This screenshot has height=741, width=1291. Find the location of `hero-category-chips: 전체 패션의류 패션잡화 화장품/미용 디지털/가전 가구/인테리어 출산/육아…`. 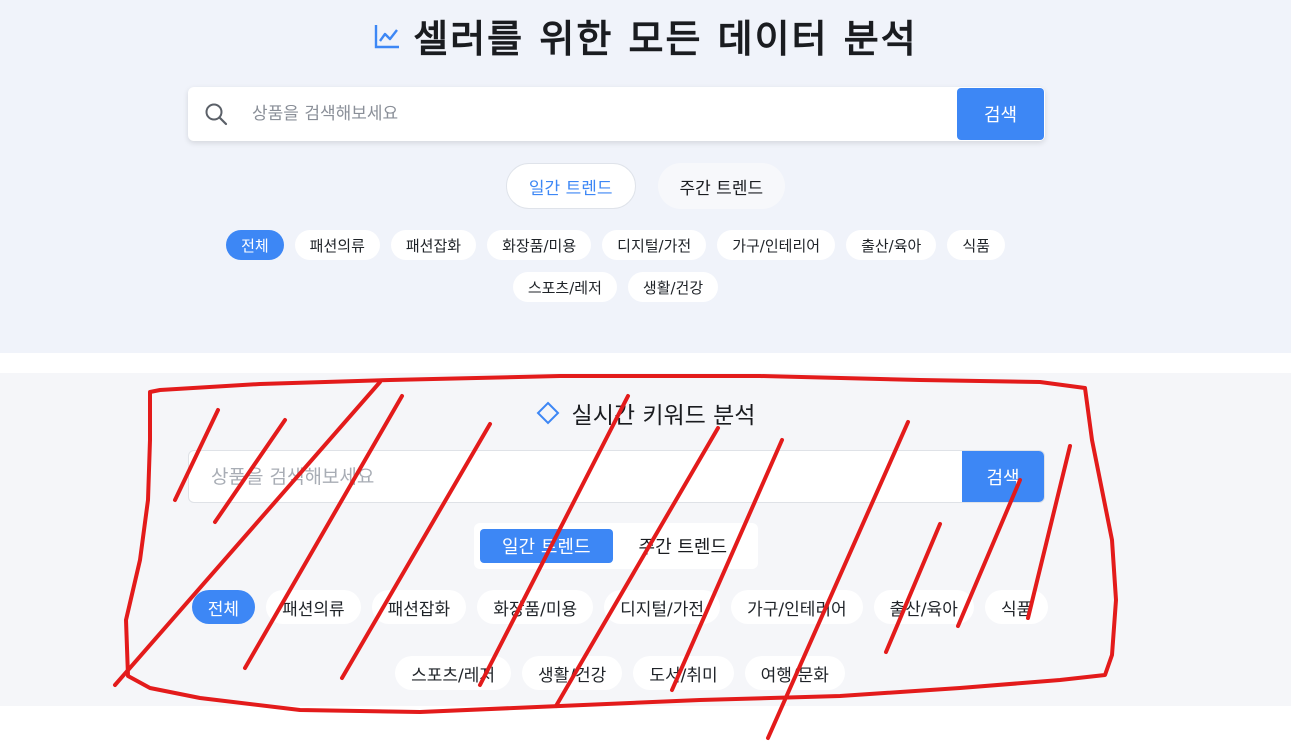

hero-category-chips: 전체 패션의류 패션잡화 화장품/미용 디지털/가전 가구/인테리어 출산/육아… is located at coordinates (645, 266).